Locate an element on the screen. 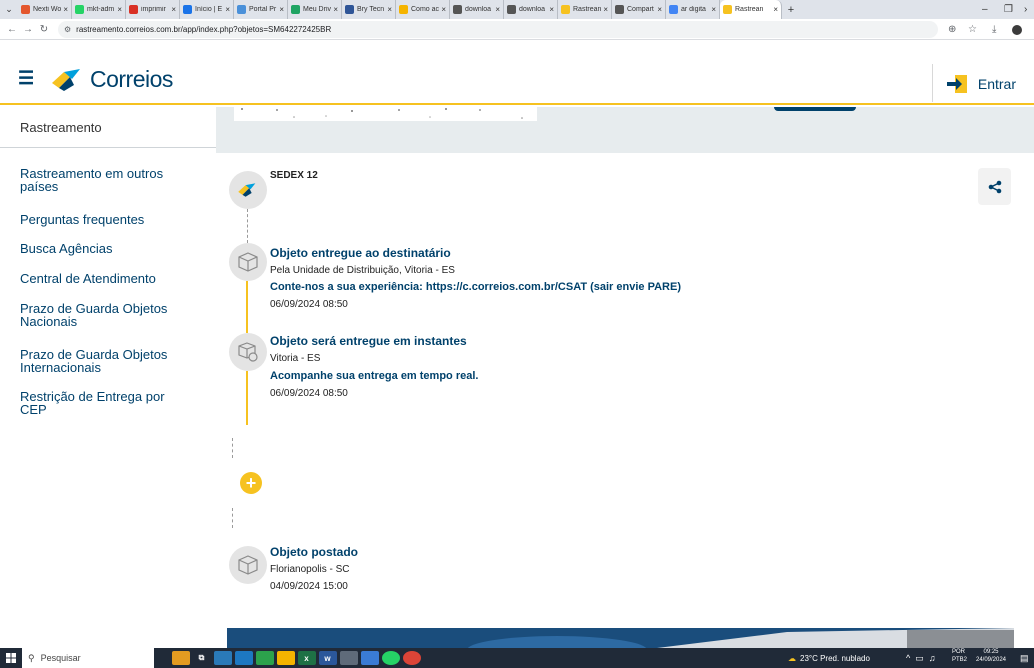 The height and width of the screenshot is (668, 1034). whatsapp-taskbar-icon is located at coordinates (390, 658).